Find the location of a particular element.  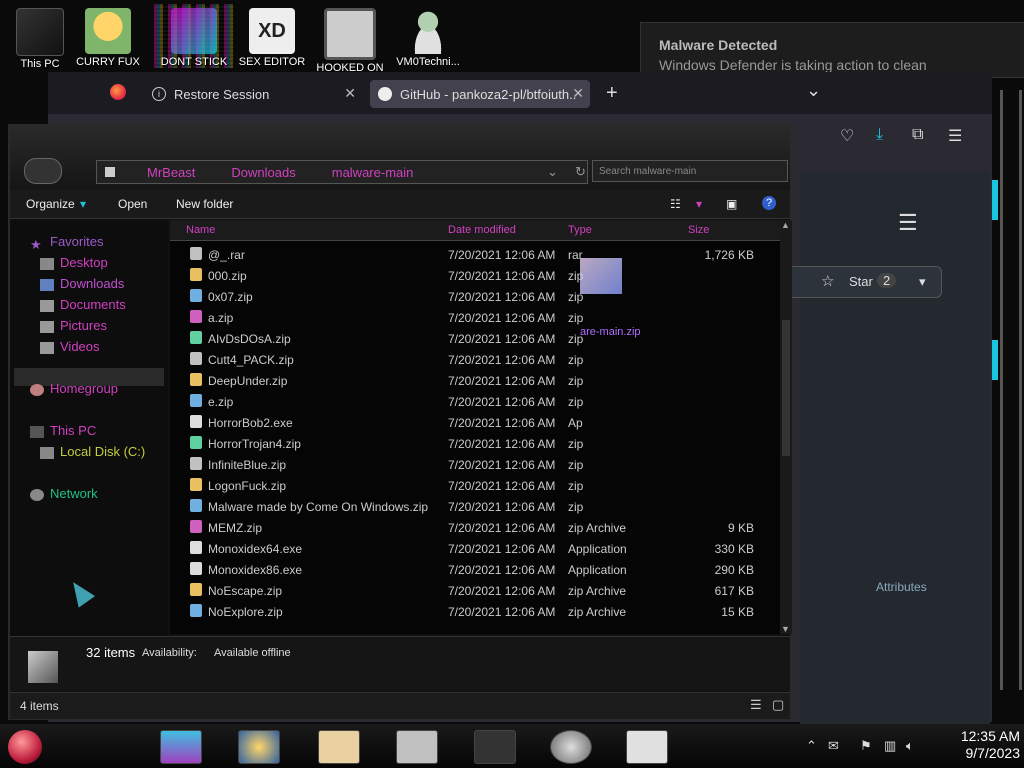

file-row: e.zip 7/20/2021 12:06 AM zip is located at coordinates (470, 401).